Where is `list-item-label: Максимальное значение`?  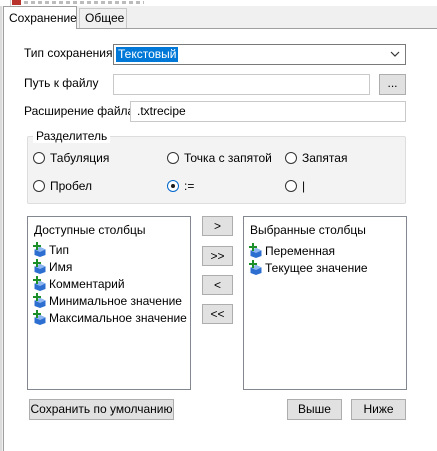 list-item-label: Максимальное значение is located at coordinates (118, 318).